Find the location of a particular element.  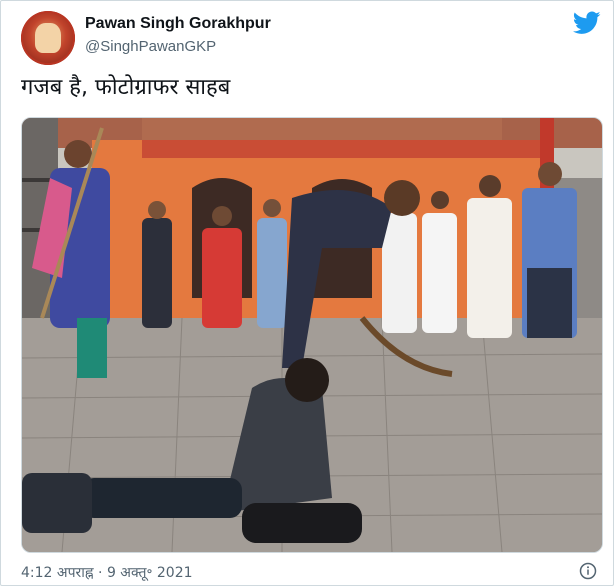

avatar-portrait is located at coordinates (48, 38).